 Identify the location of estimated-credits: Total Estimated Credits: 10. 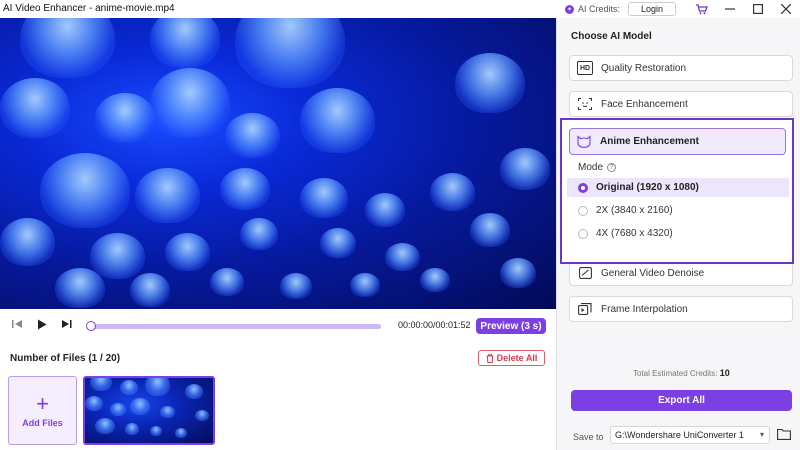
(681, 373).